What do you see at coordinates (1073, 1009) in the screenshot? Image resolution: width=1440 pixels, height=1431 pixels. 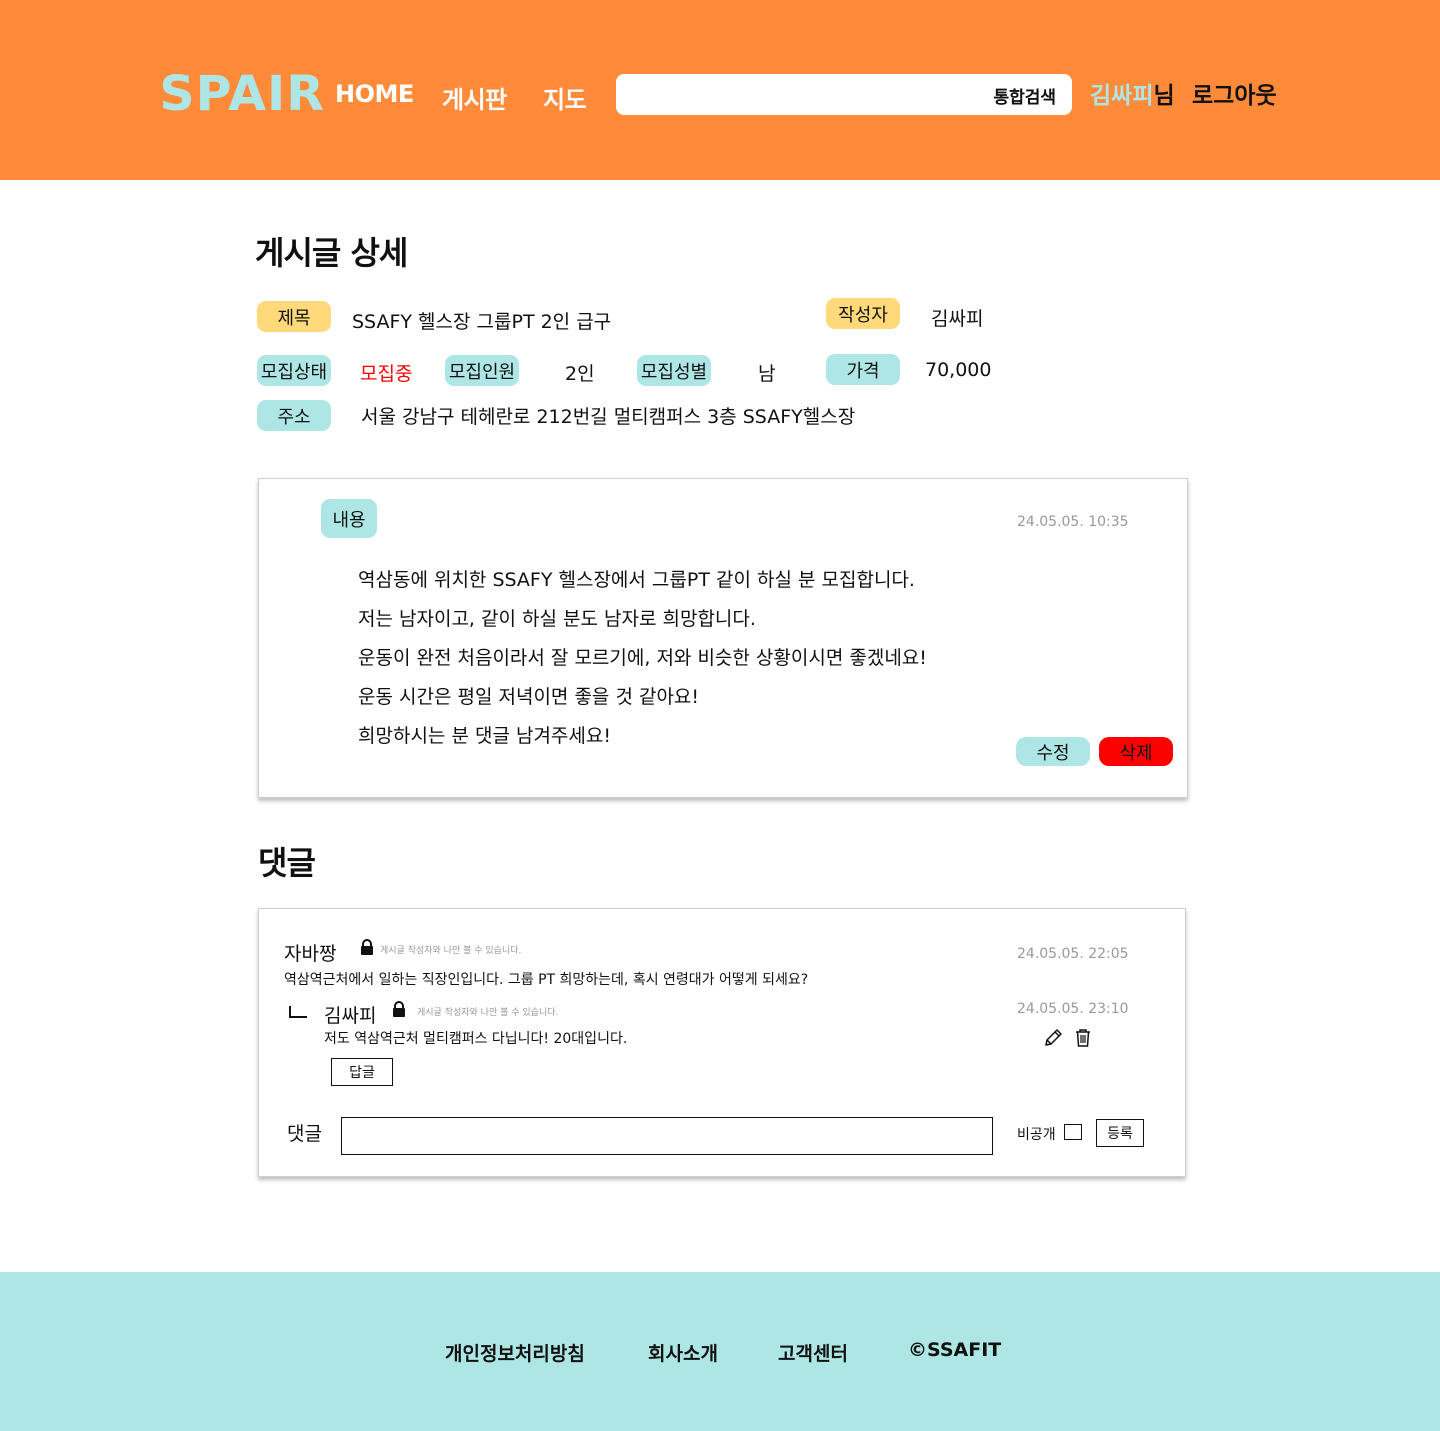 I see `reply-date: 24.05.05. 23:10` at bounding box center [1073, 1009].